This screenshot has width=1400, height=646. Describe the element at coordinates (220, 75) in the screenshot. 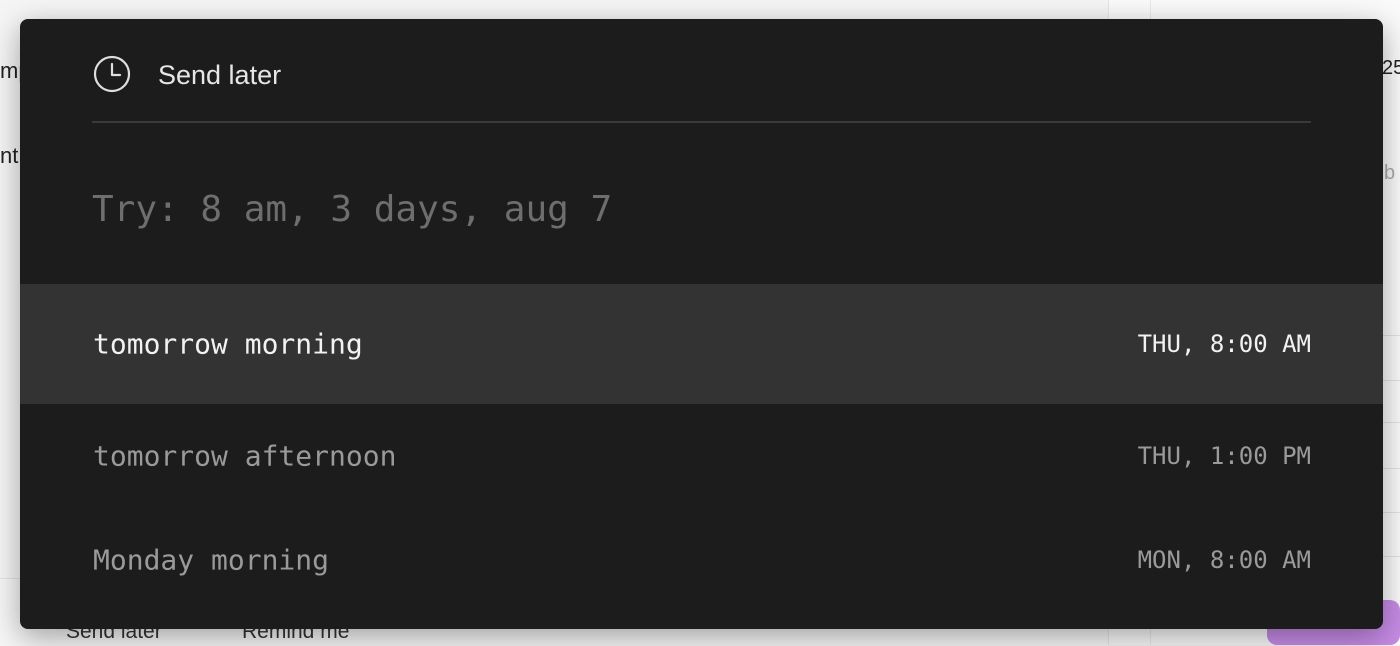

I see `modal-title: Send later` at that location.